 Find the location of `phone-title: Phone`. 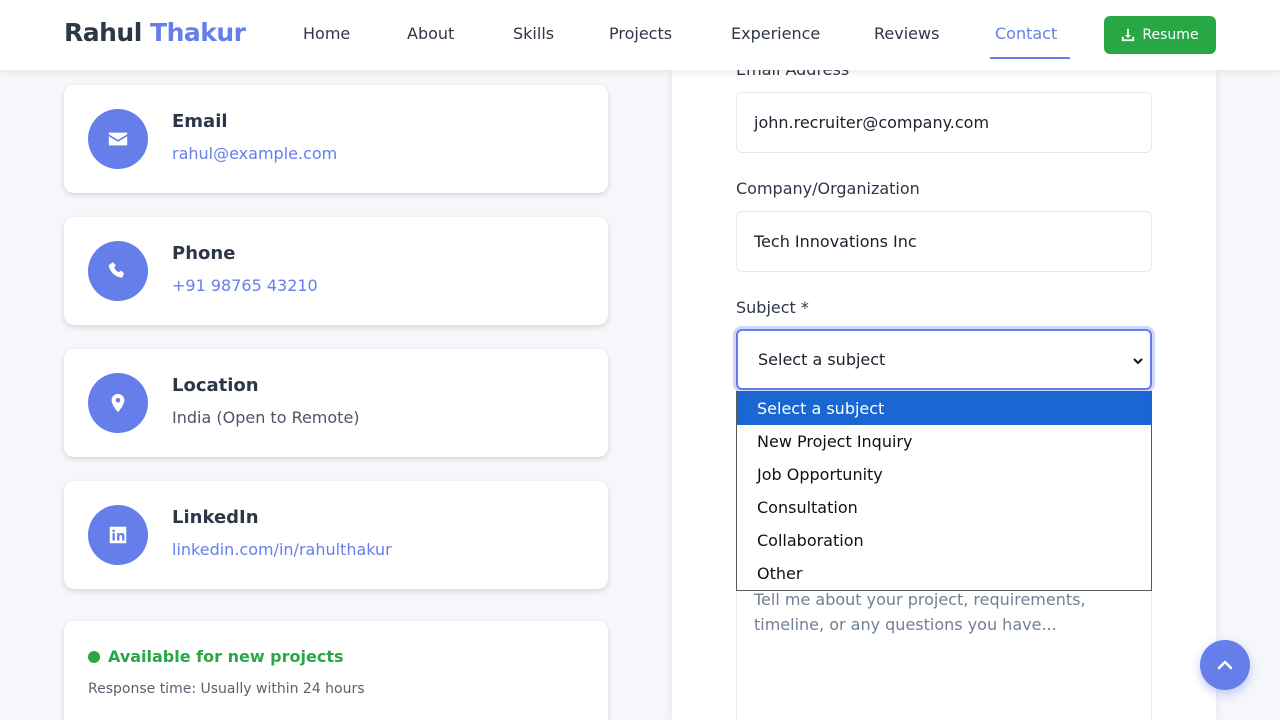

phone-title: Phone is located at coordinates (204, 253).